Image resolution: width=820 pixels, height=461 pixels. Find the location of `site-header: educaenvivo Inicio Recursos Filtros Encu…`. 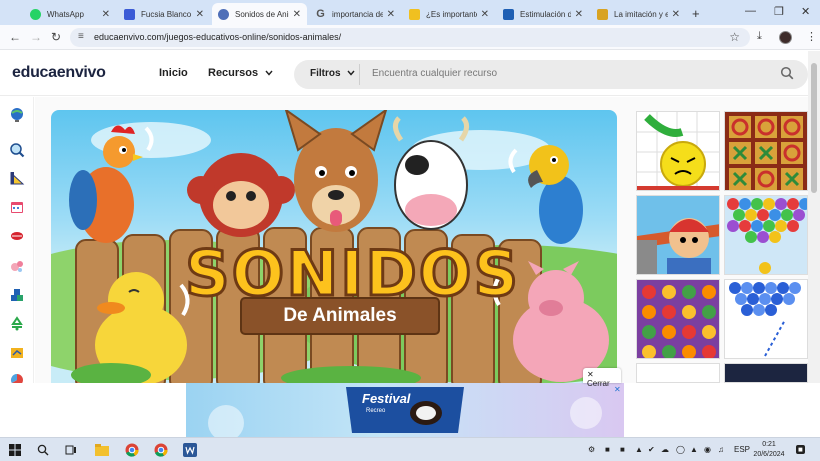

site-header: educaenvivo Inicio Recursos Filtros Encu… is located at coordinates (404, 73).